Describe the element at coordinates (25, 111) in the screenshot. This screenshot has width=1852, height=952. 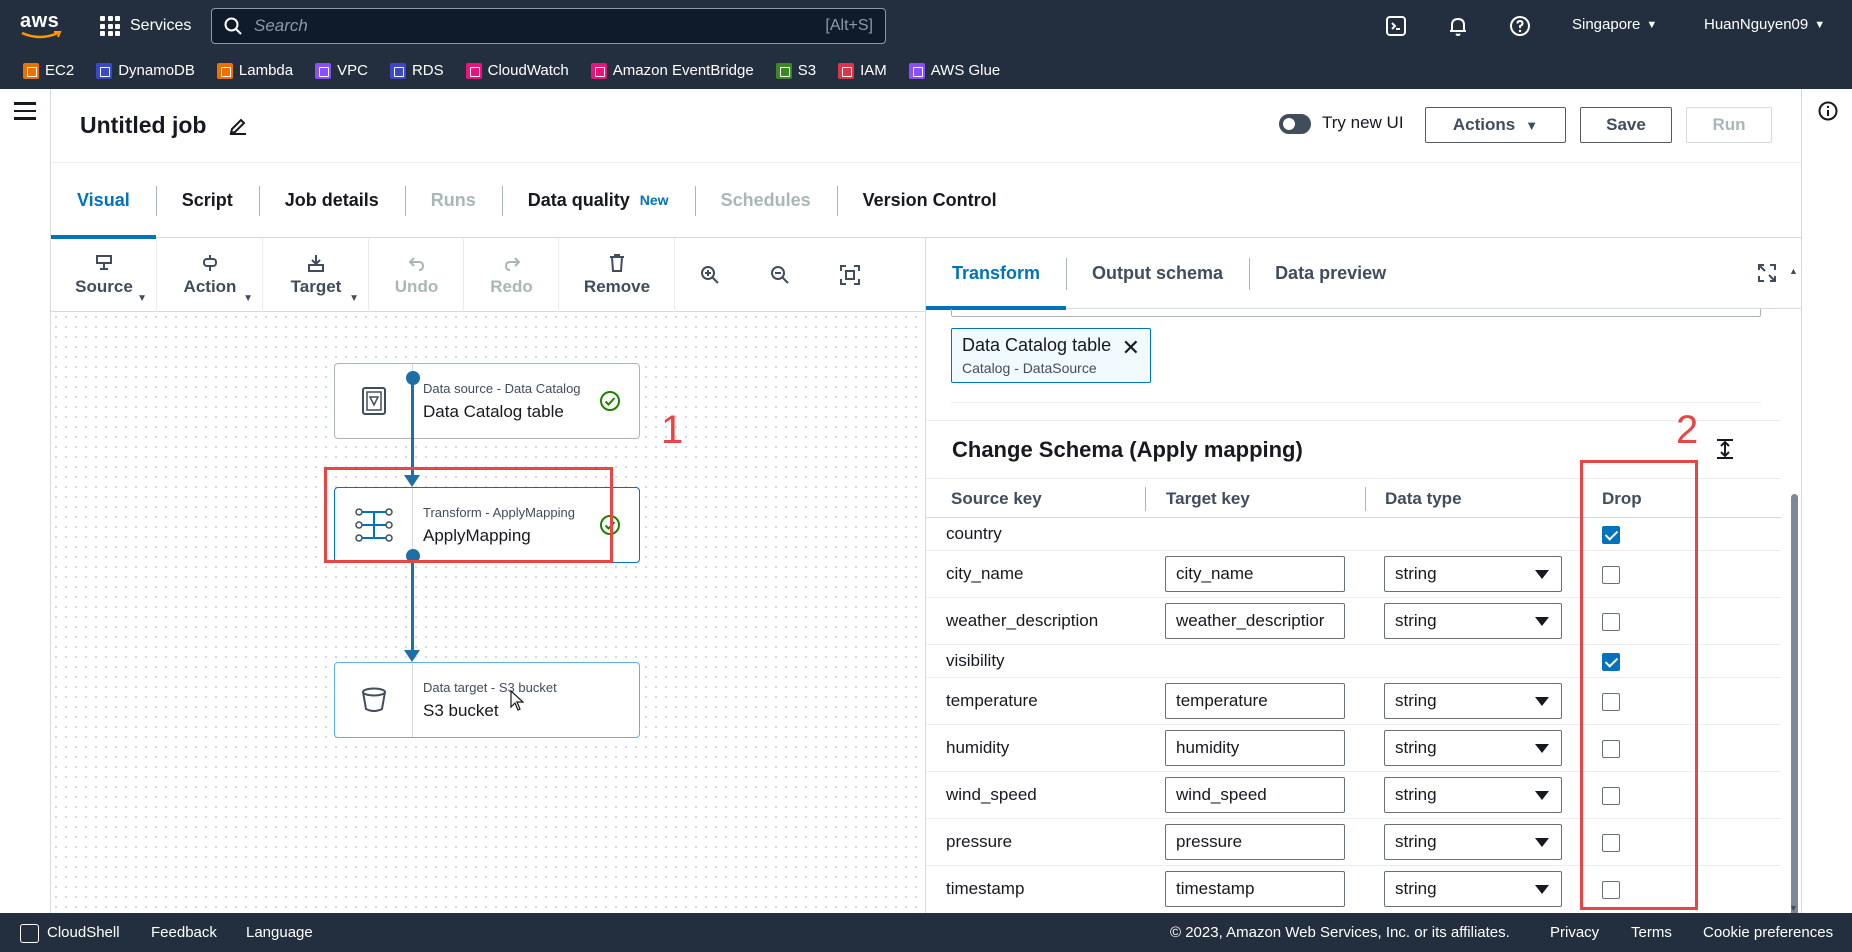
I see `menu-hamburger-icon` at that location.